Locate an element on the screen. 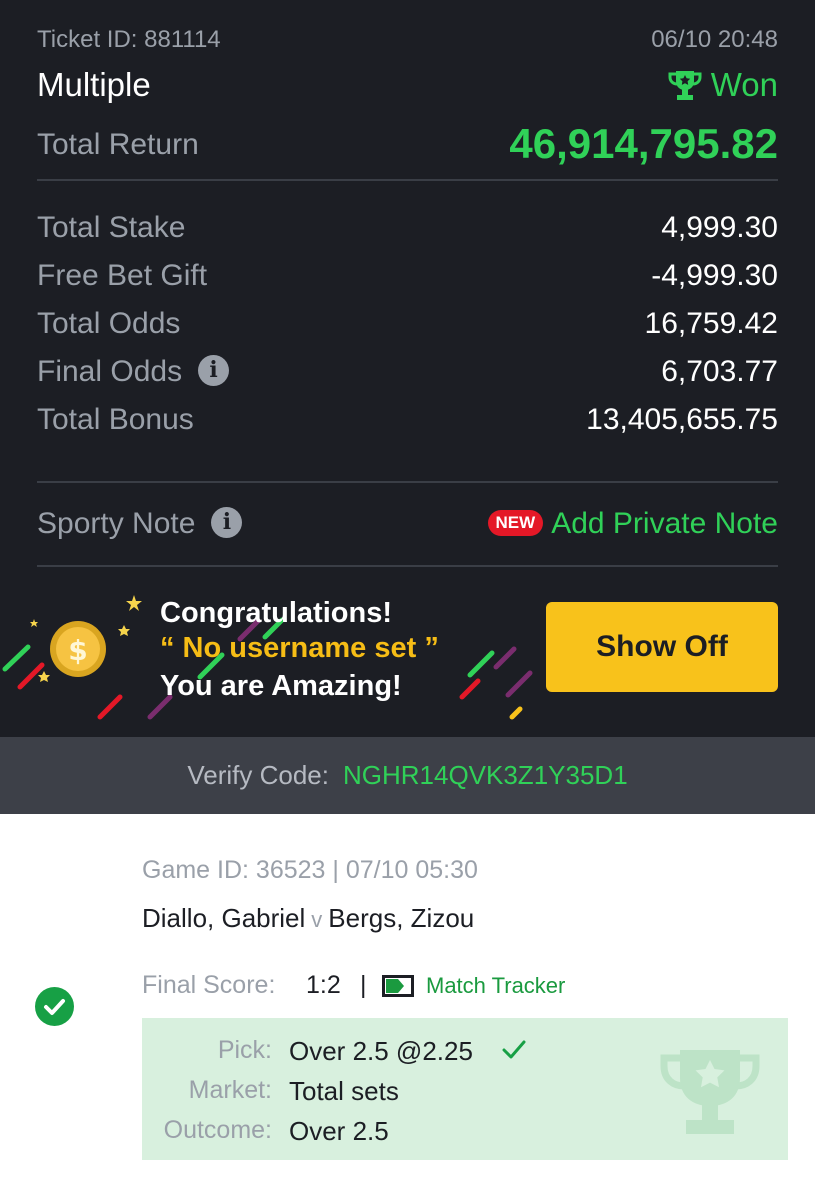 The width and height of the screenshot is (815, 1200). outcome-label: Outcome: is located at coordinates (217, 1130).